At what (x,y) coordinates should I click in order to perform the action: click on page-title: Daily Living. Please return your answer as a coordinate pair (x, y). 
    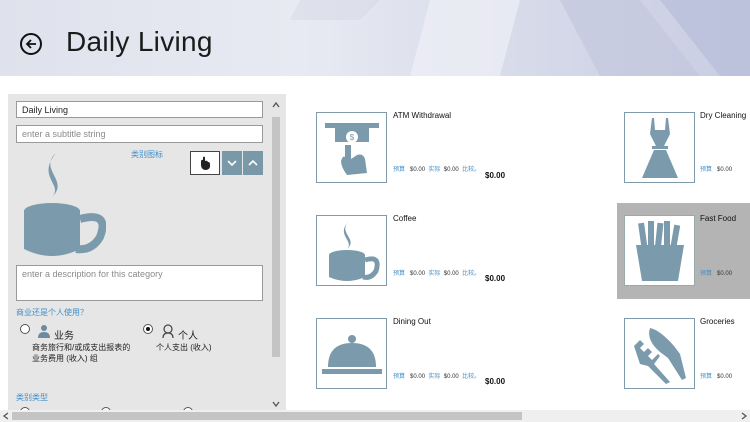
    Looking at the image, I should click on (139, 41).